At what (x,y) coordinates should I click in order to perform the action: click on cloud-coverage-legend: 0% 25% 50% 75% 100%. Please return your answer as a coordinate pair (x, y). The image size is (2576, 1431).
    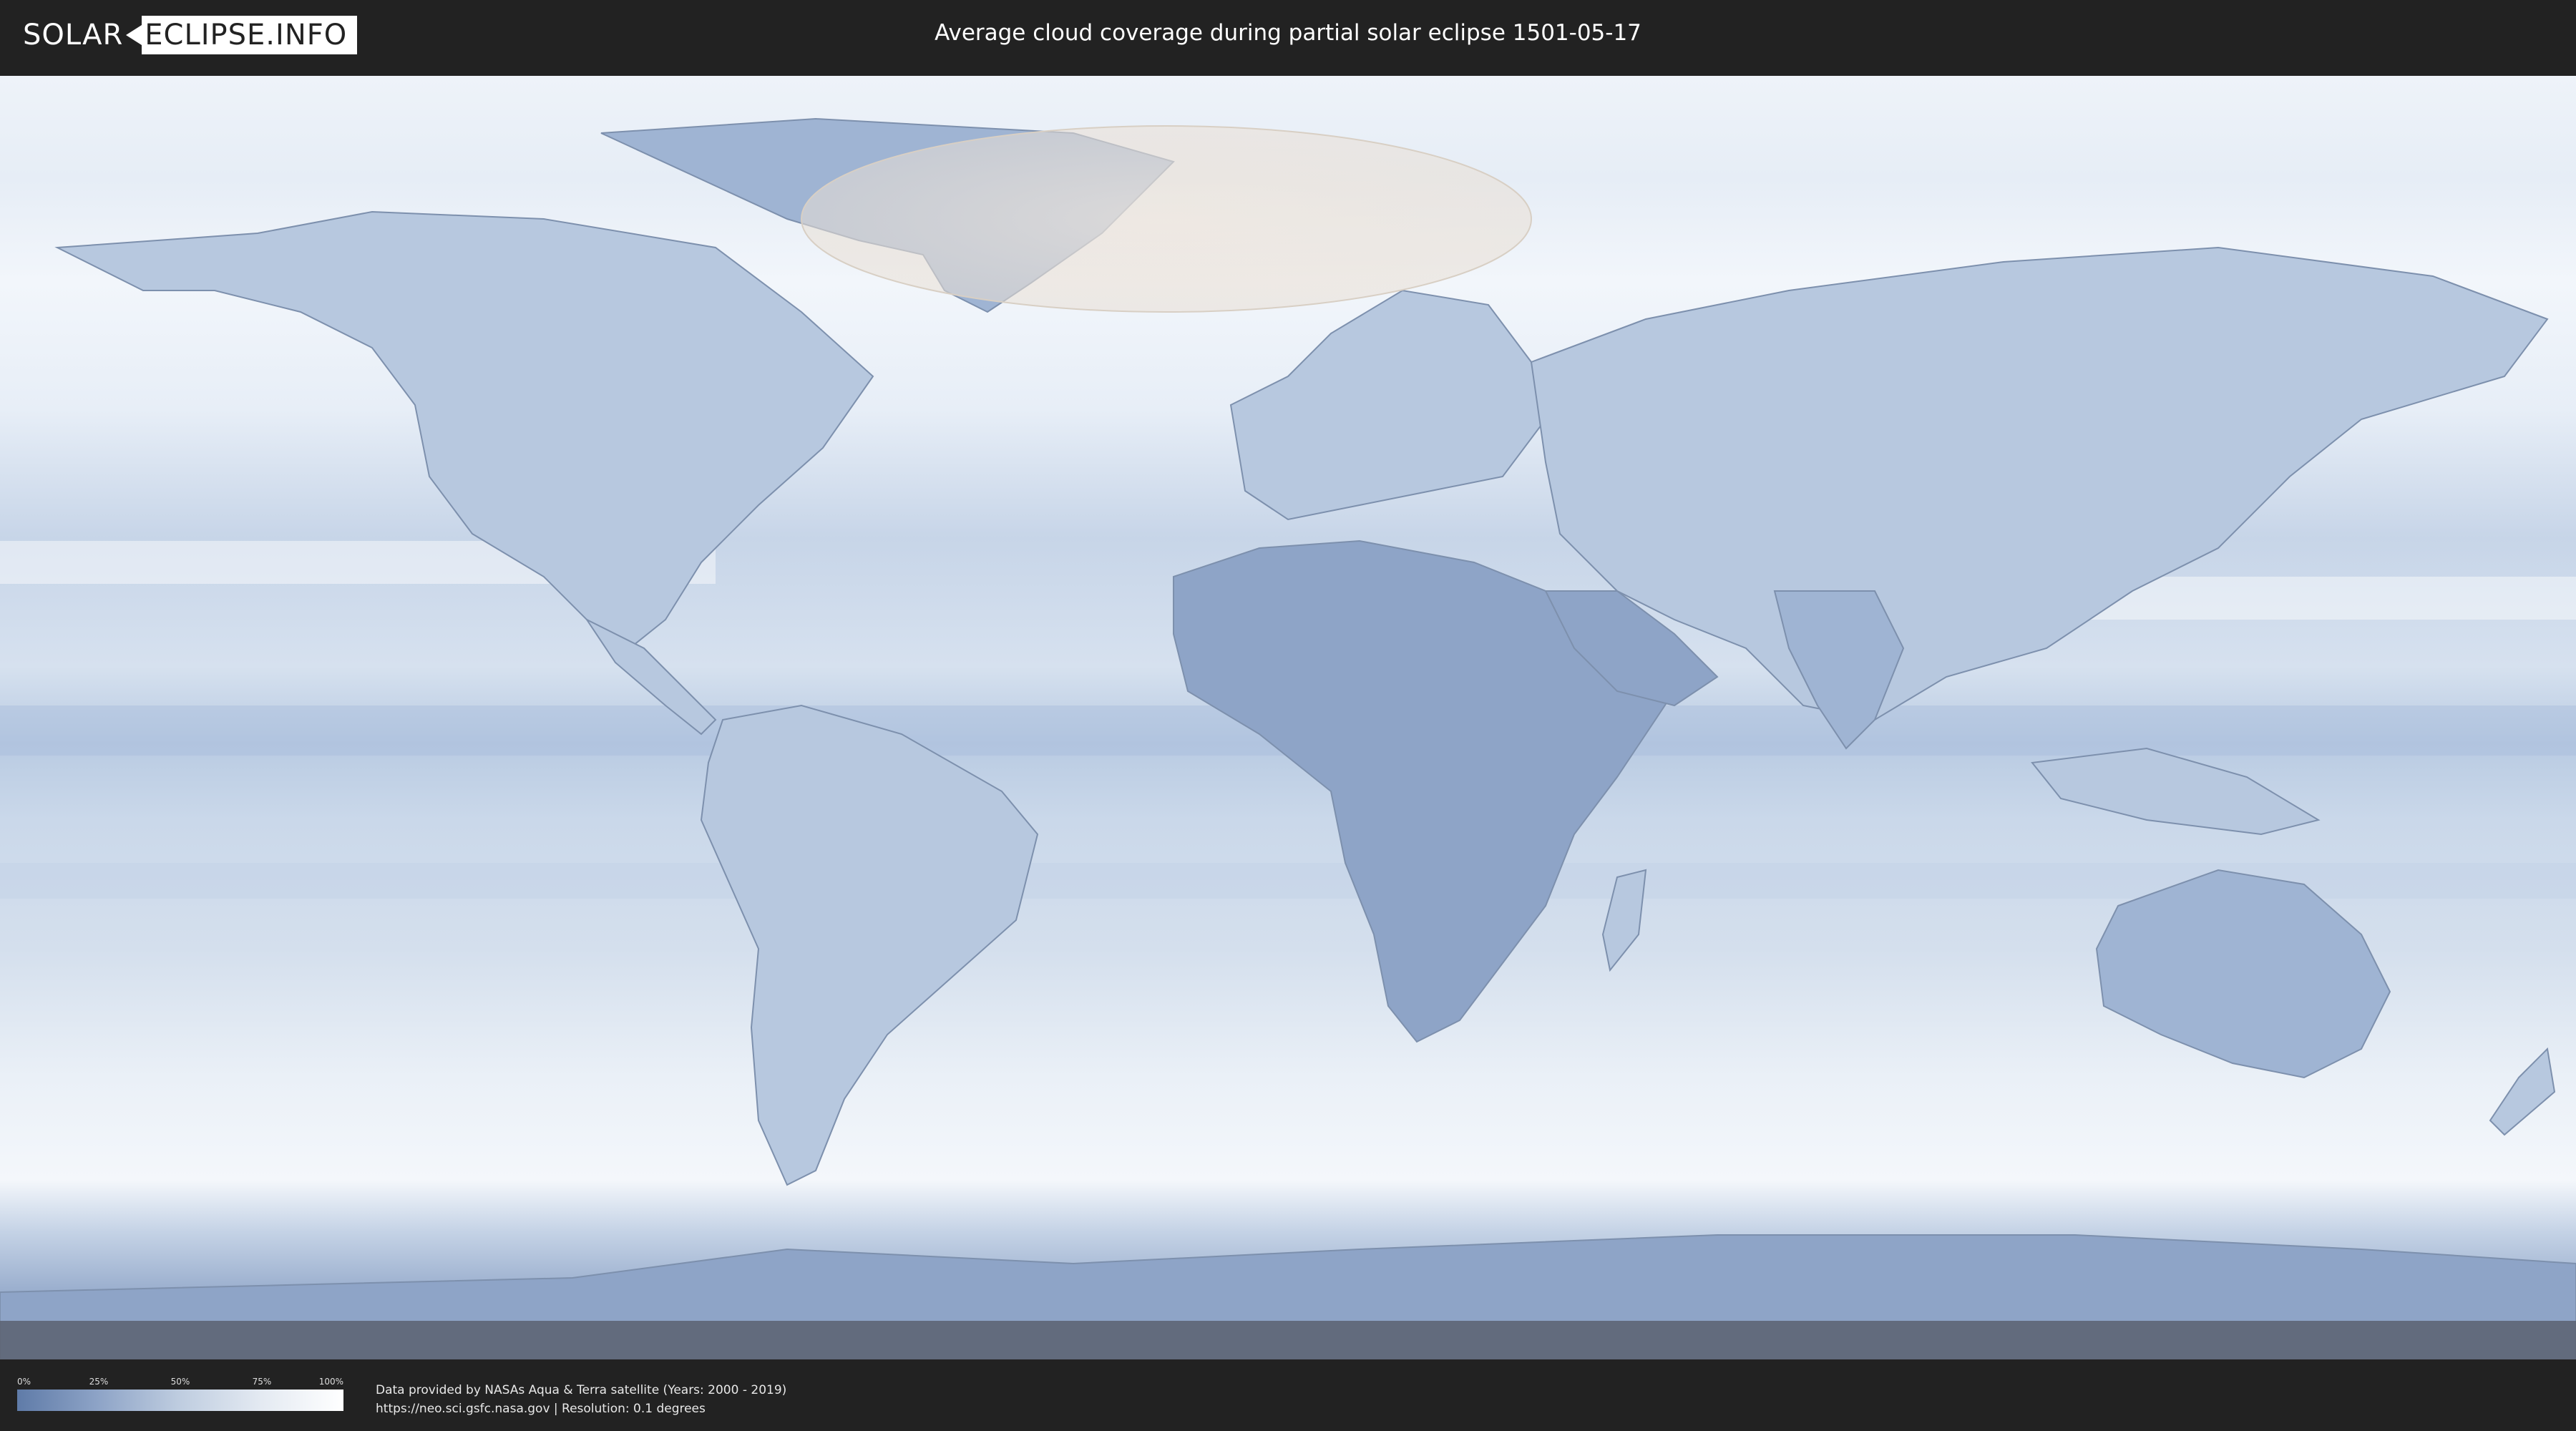
    Looking at the image, I should click on (180, 1395).